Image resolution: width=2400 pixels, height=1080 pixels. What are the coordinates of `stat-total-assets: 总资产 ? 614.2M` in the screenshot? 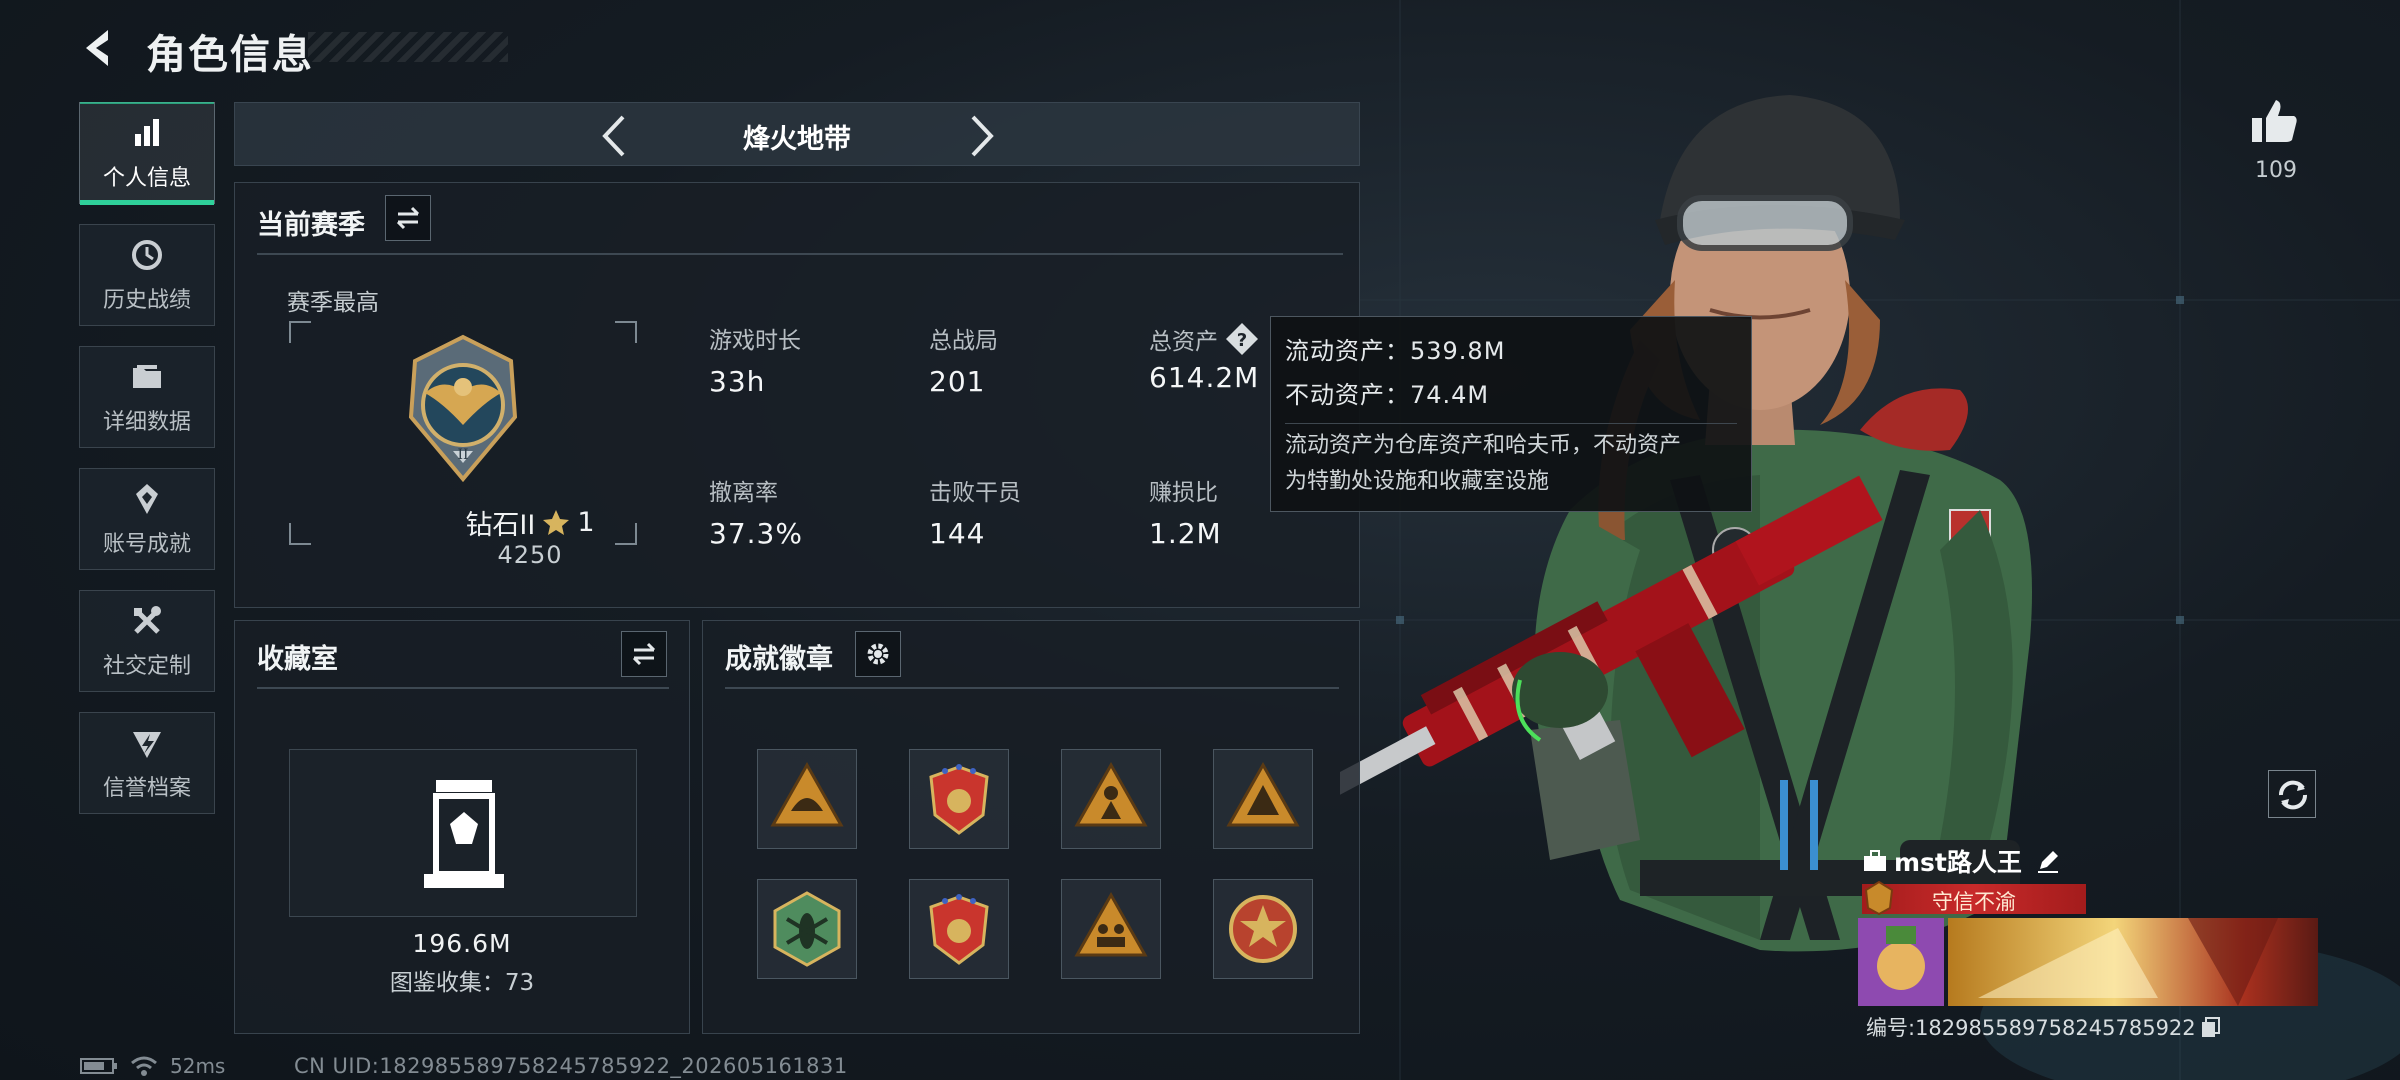 It's located at (1204, 357).